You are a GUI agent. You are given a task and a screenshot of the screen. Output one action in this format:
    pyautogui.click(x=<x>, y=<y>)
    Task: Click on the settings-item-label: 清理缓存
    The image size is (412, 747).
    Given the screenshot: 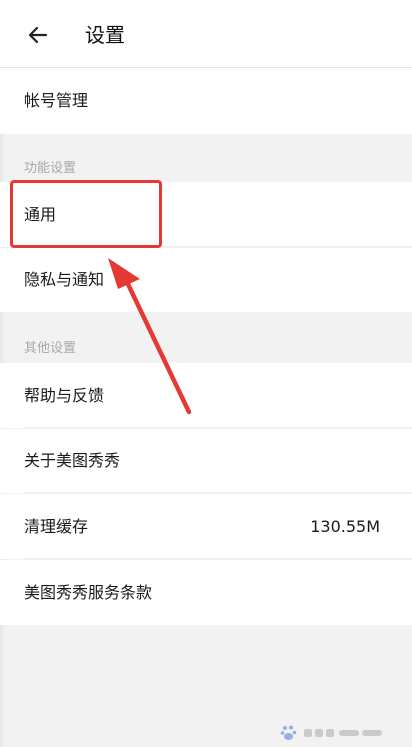 What is the action you would take?
    pyautogui.click(x=56, y=526)
    